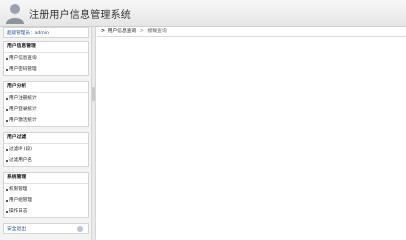  I want to click on menu-item-label: 用户登录统计, so click(23, 109).